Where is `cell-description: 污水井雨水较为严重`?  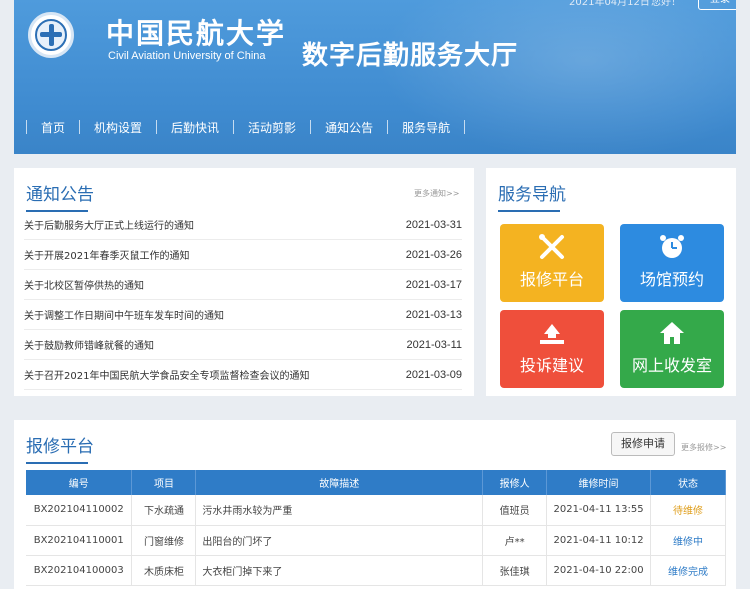
cell-description: 污水井雨水较为严重 is located at coordinates (339, 510).